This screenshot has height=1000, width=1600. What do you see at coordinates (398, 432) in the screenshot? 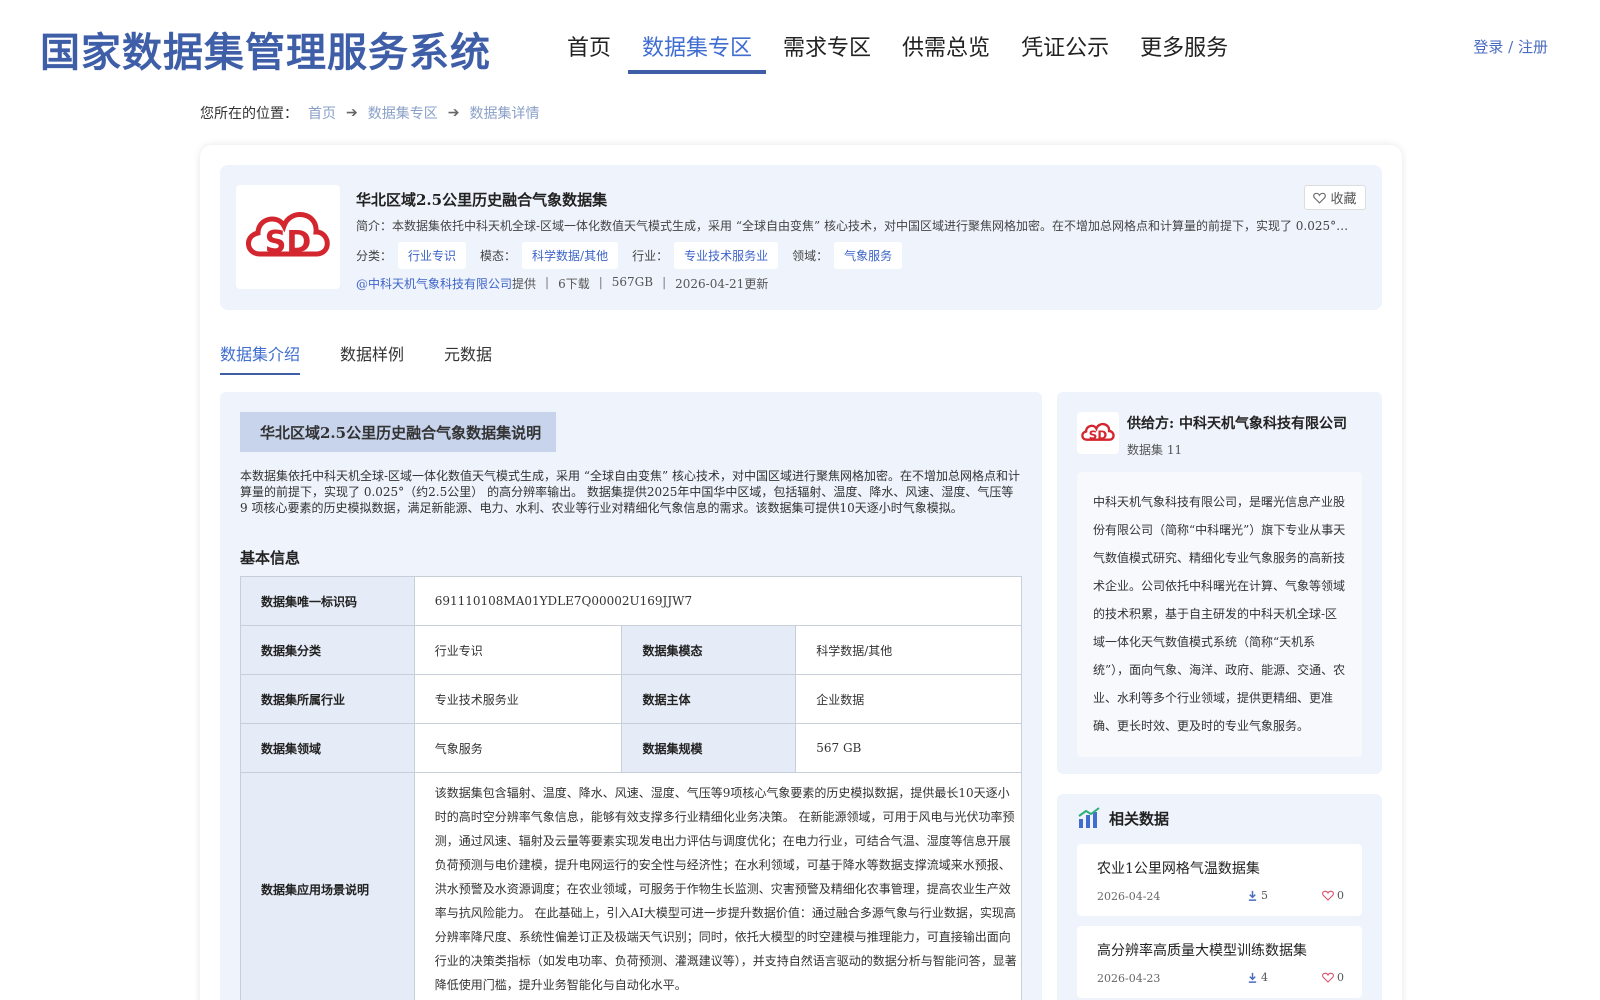
I see `intro-heading: 华北区域2.5公里历史融合气象数据集说明` at bounding box center [398, 432].